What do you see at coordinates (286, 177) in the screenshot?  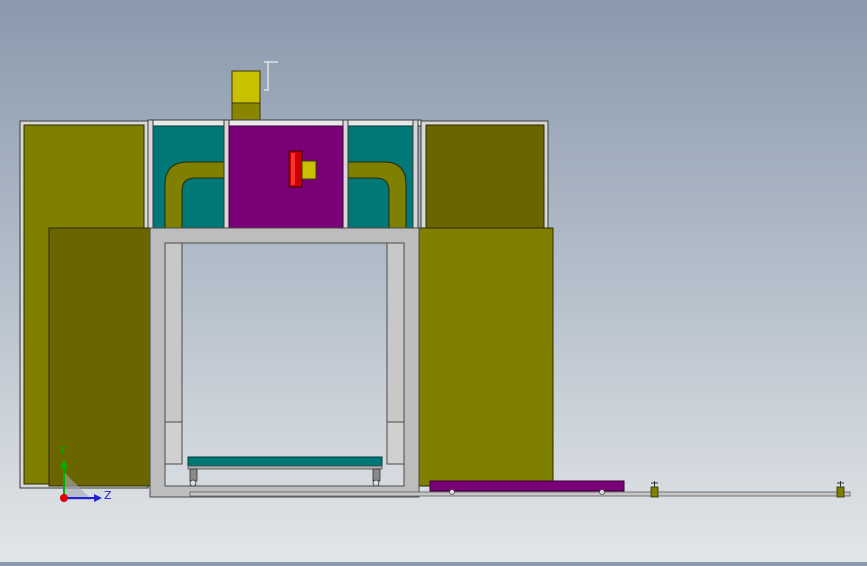 I see `purple-center-panel` at bounding box center [286, 177].